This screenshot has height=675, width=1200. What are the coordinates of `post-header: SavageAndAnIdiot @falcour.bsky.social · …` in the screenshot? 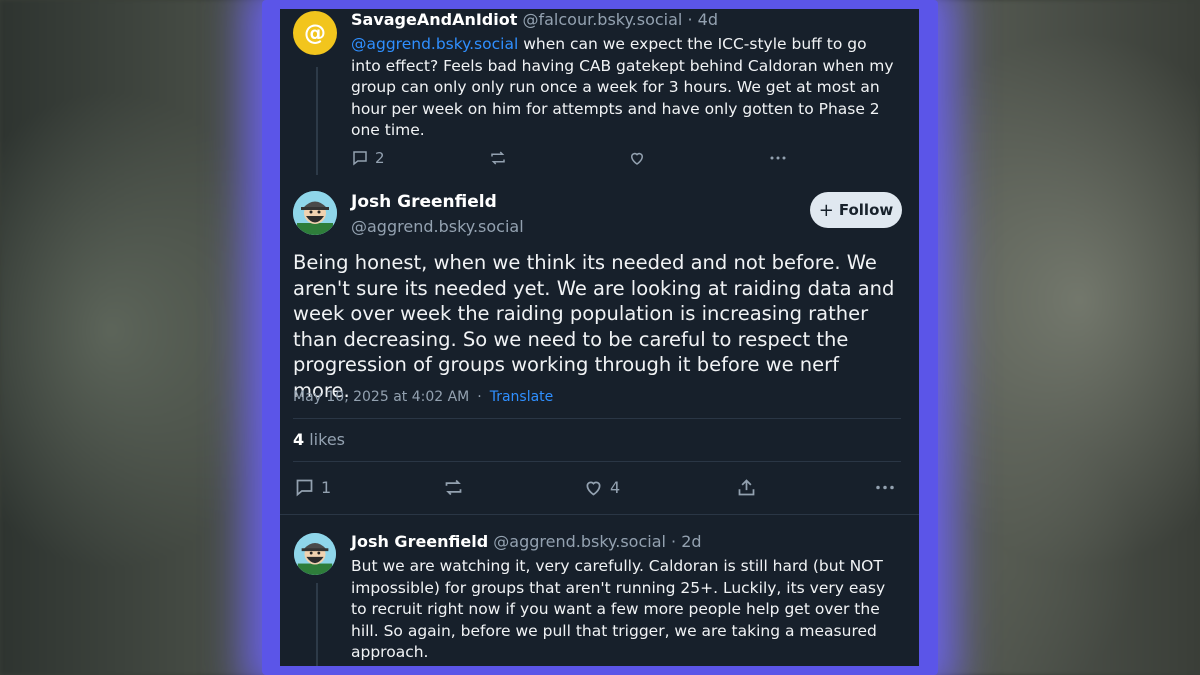 It's located at (534, 19).